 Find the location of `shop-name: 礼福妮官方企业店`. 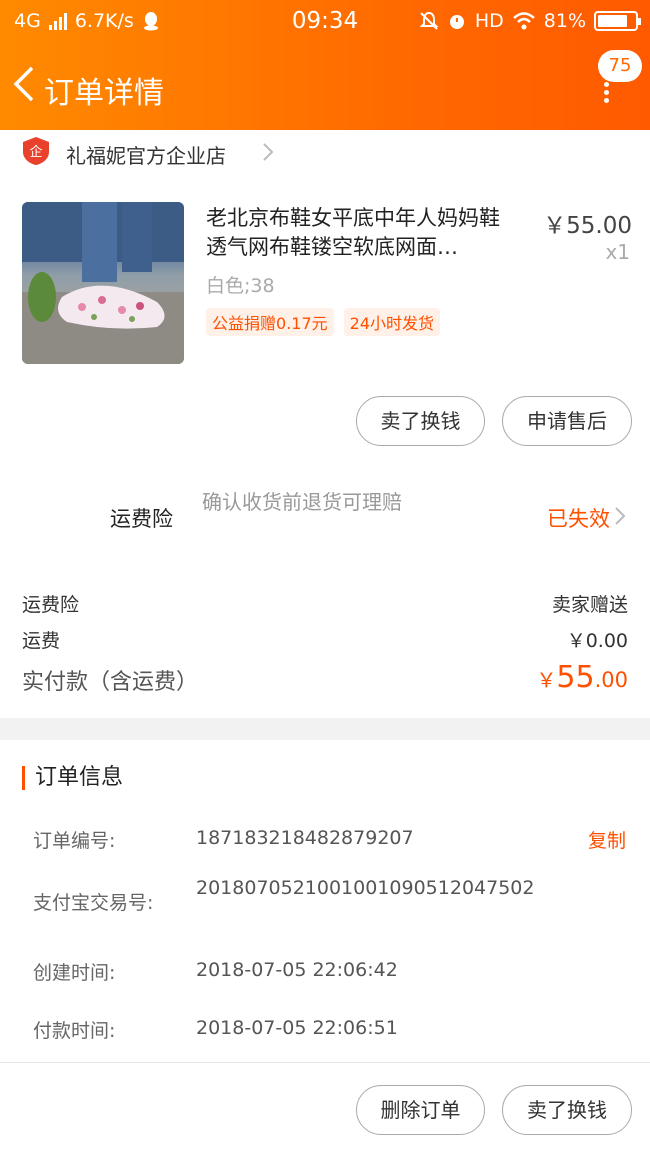

shop-name: 礼福妮官方企业店 is located at coordinates (146, 154).